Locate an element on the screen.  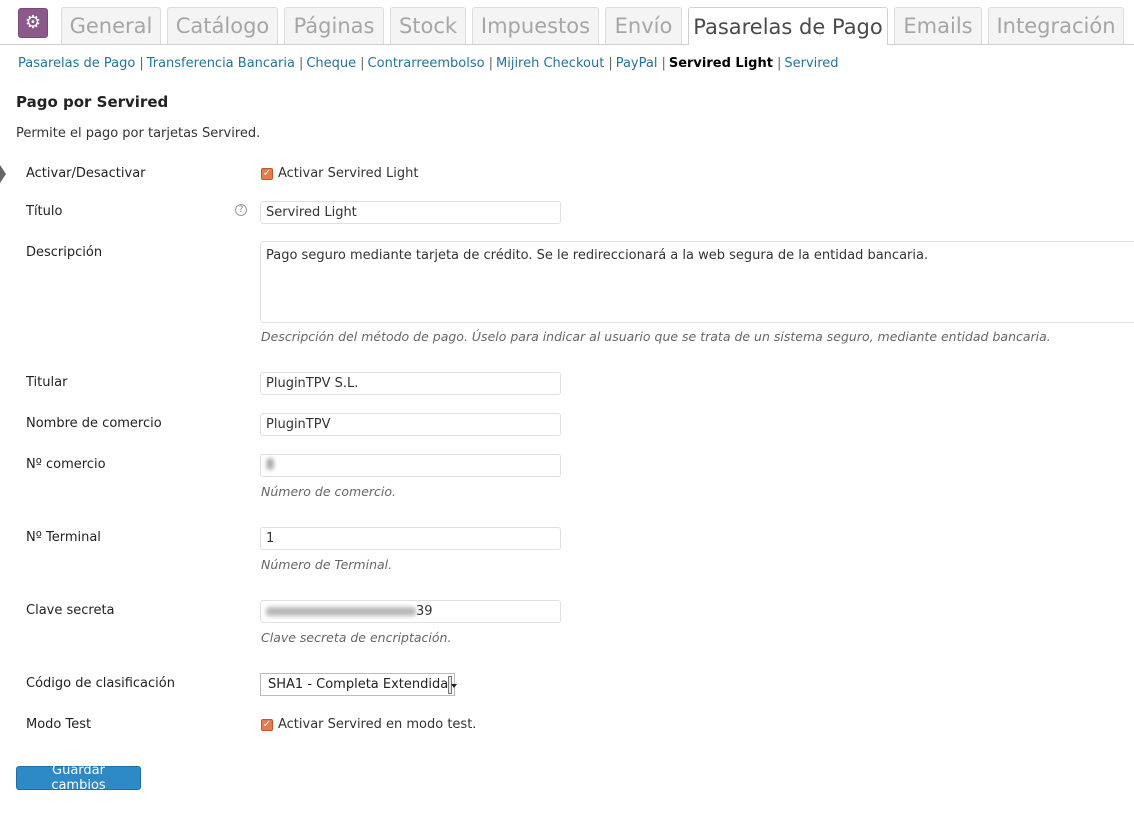
merchant-name-input is located at coordinates (410, 424).